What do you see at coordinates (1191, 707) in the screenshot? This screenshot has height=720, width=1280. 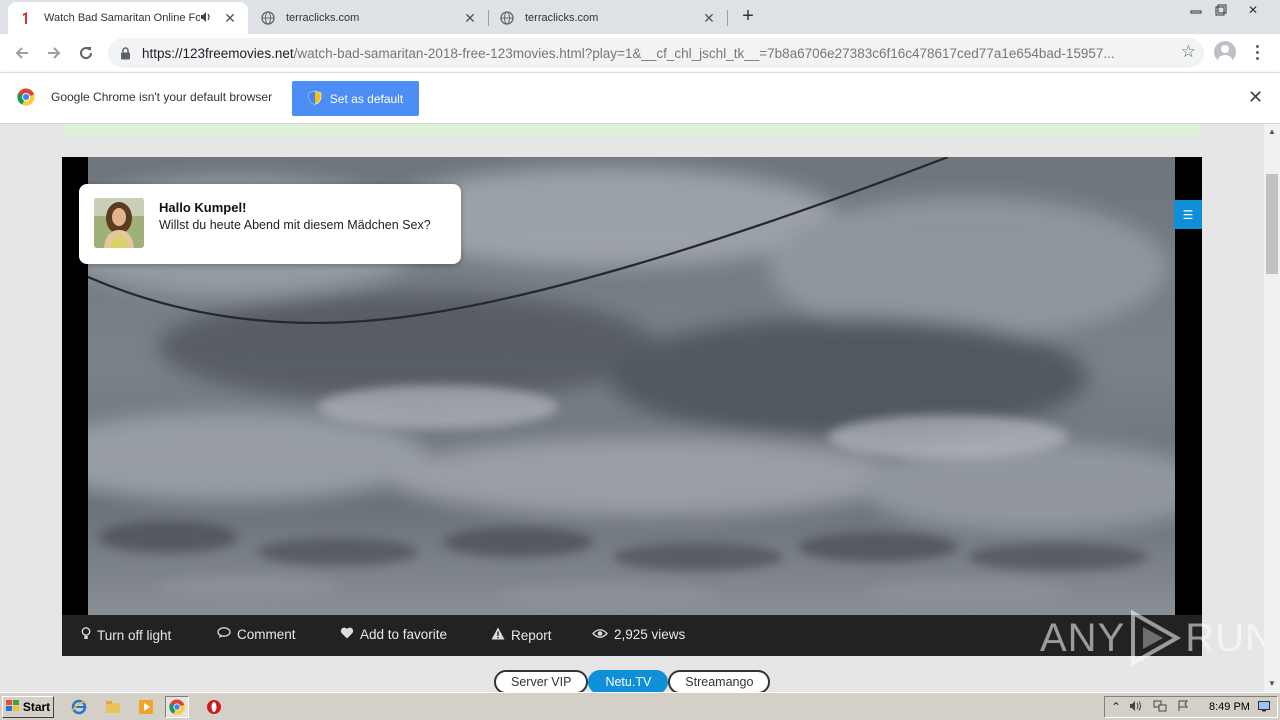 I see `system-tray: ⌃ 8:49 PM` at bounding box center [1191, 707].